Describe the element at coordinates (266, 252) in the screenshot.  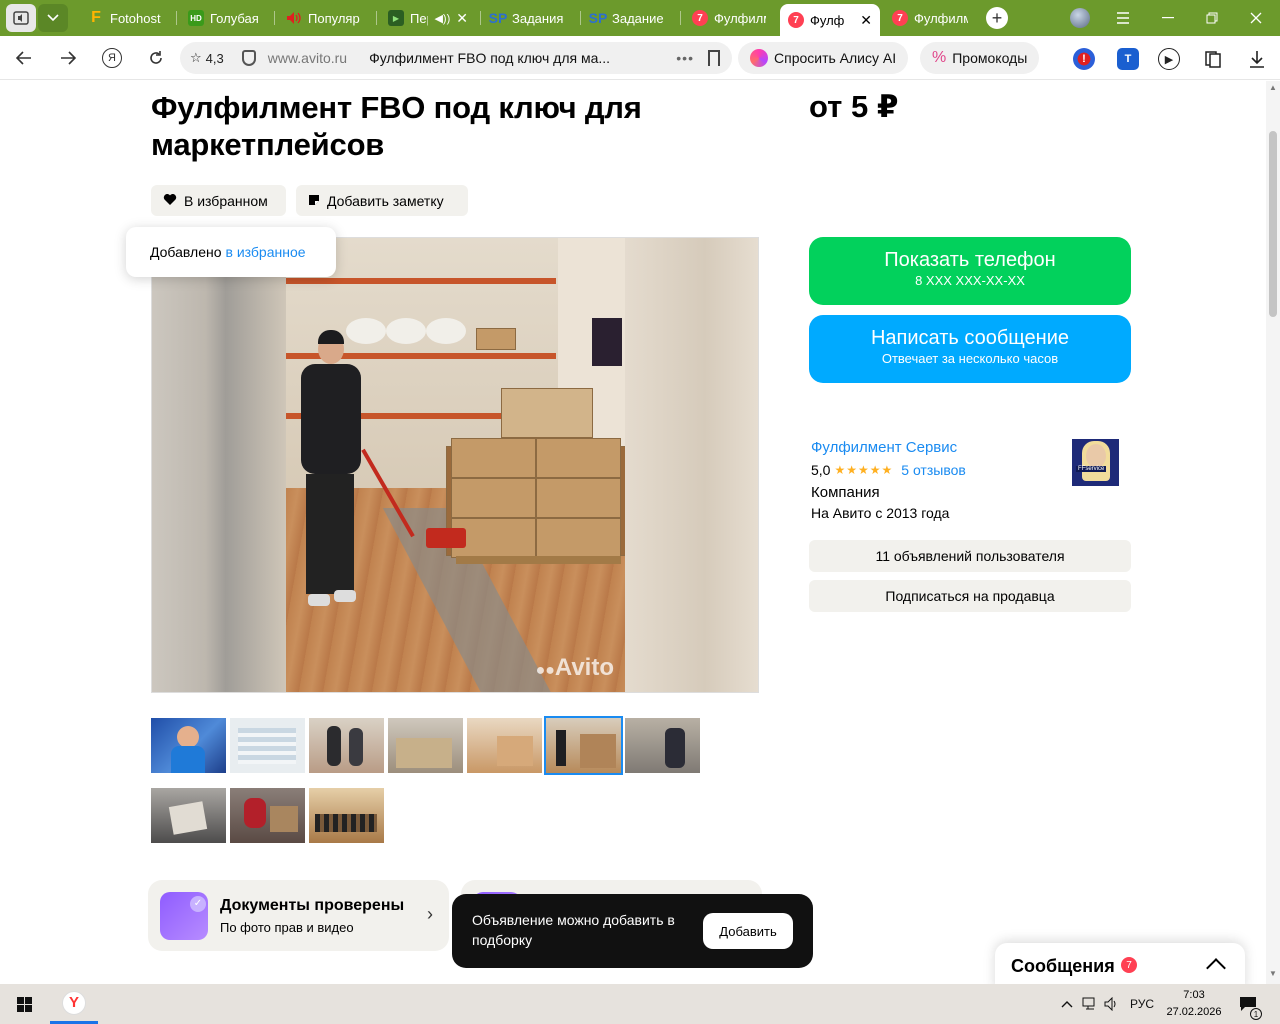
I see `favorites-link: в избранное` at that location.